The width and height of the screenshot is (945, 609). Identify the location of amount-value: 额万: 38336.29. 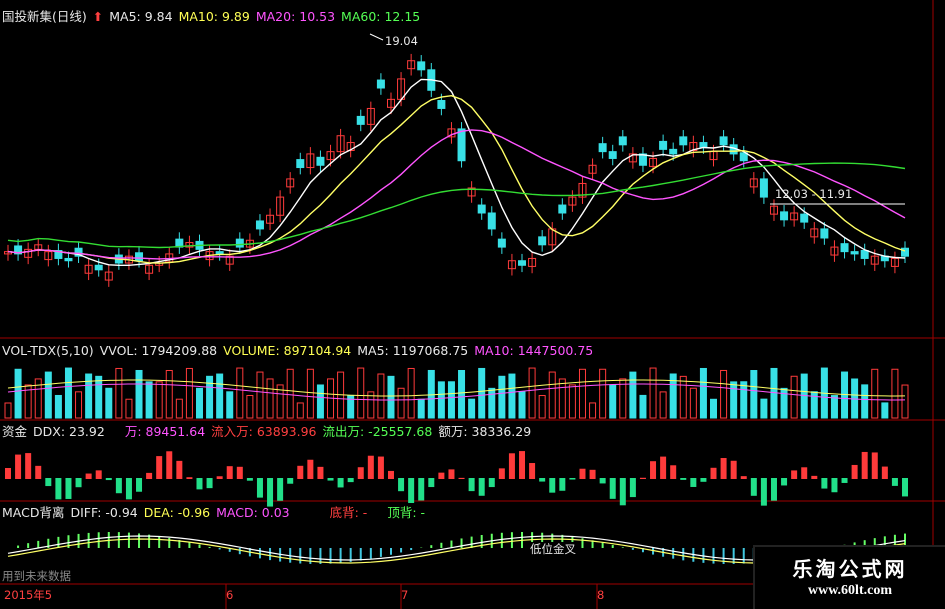
(485, 431).